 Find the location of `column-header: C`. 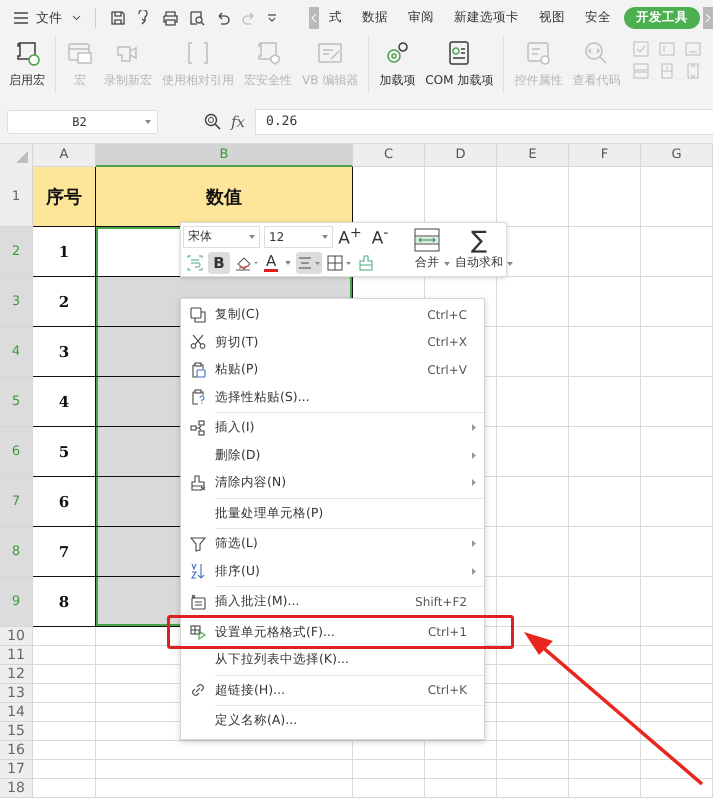

column-header: C is located at coordinates (389, 155).